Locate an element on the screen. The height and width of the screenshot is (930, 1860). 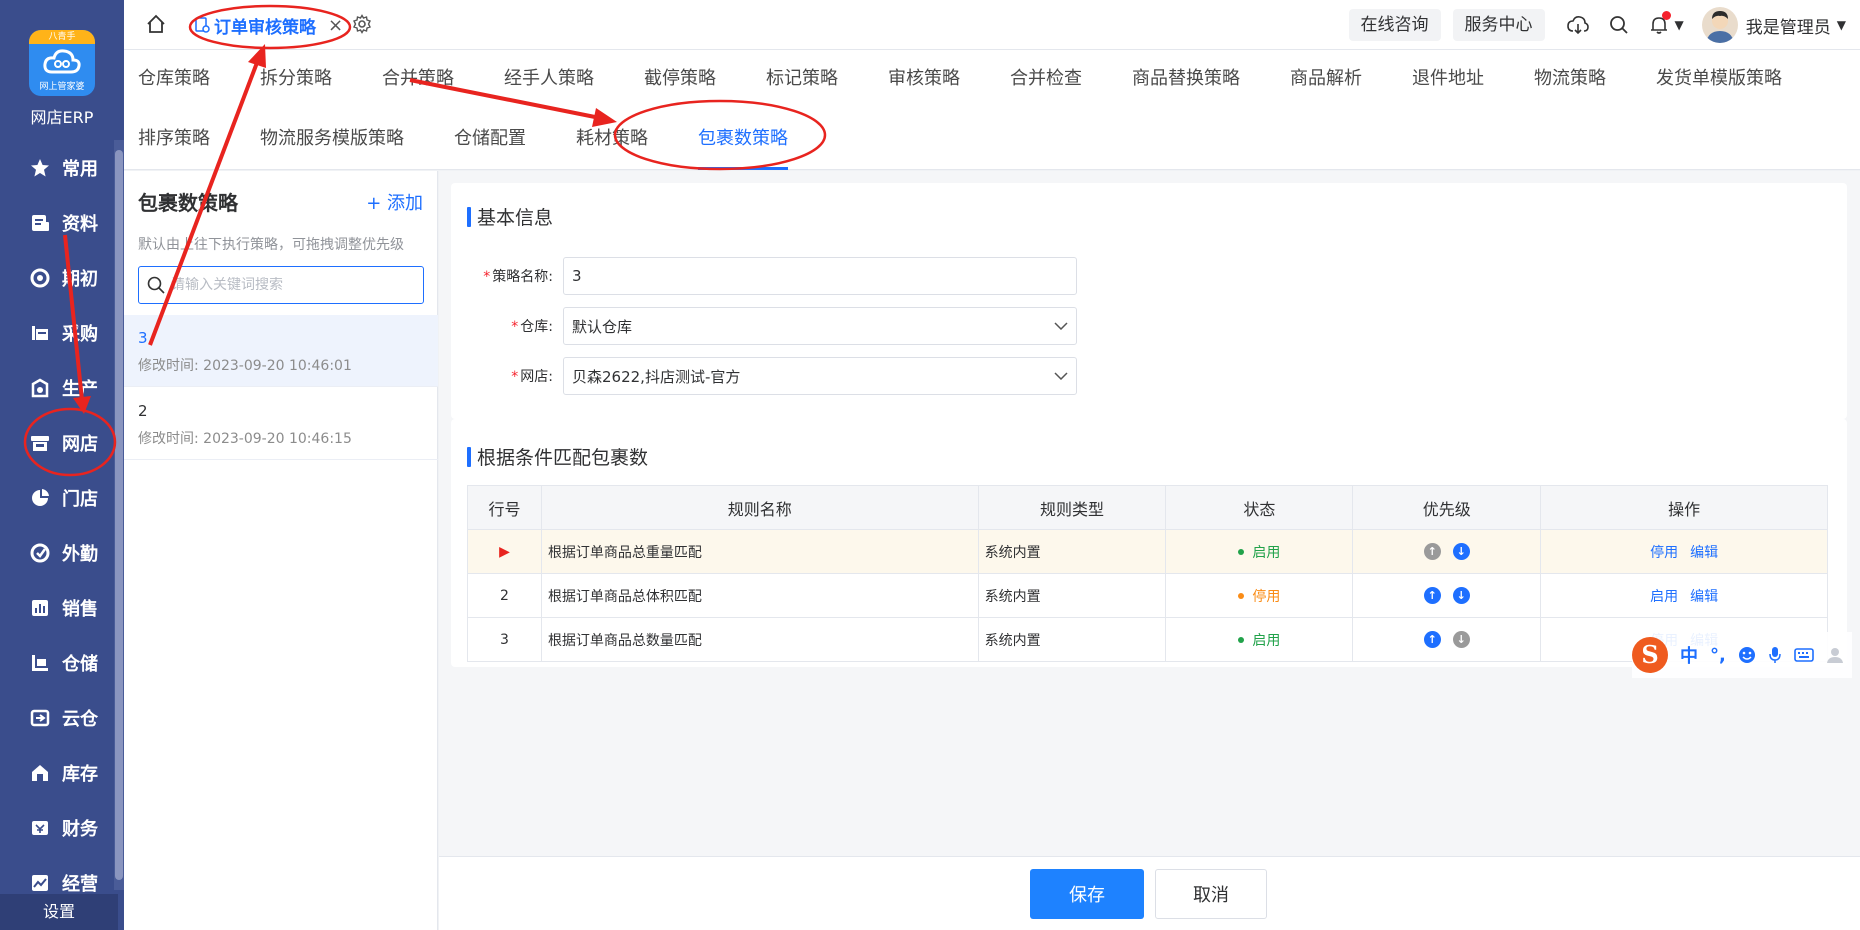
strategy-tabs-row-2: 排序策略 物流服务模版策略 仓储配置 耗材策略 包裹数策略 is located at coordinates (488, 140).